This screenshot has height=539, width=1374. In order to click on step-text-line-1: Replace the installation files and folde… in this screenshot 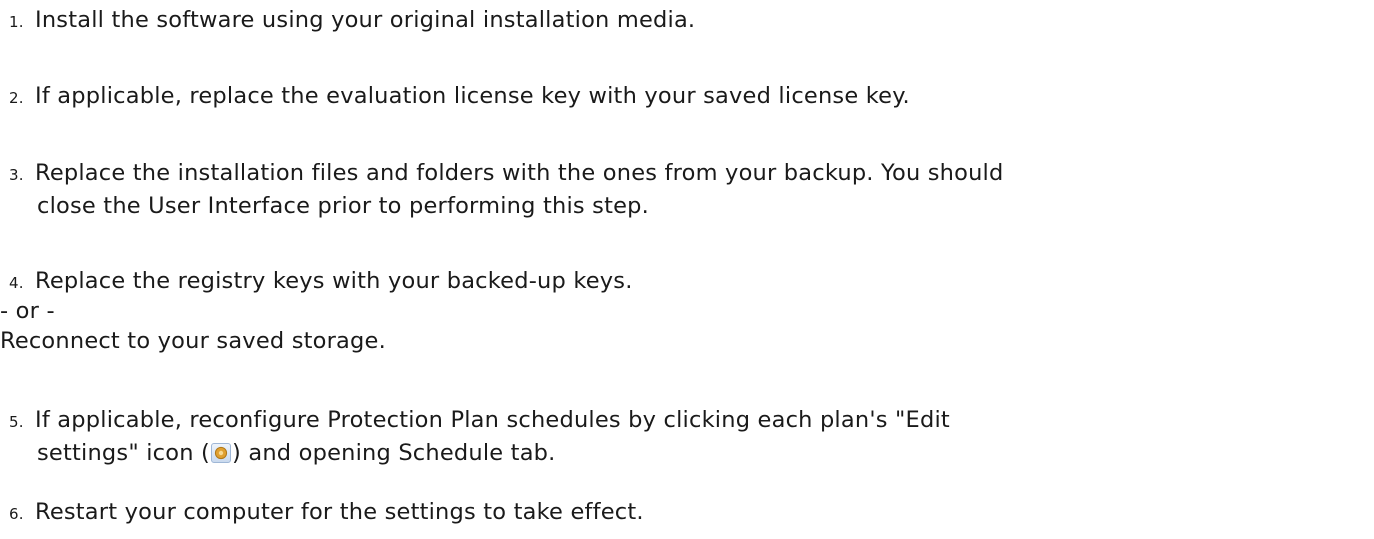, I will do `click(519, 173)`.